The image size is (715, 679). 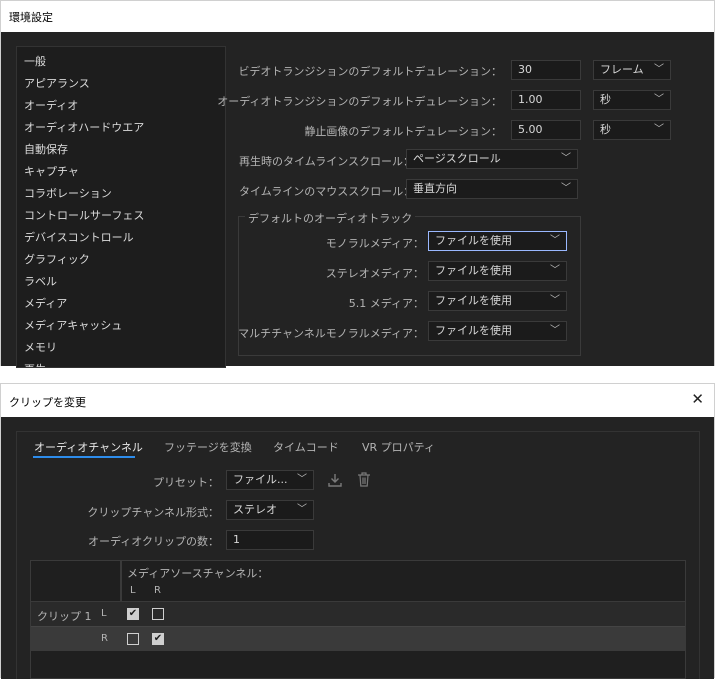 I want to click on channel-label: L, so click(x=104, y=613).